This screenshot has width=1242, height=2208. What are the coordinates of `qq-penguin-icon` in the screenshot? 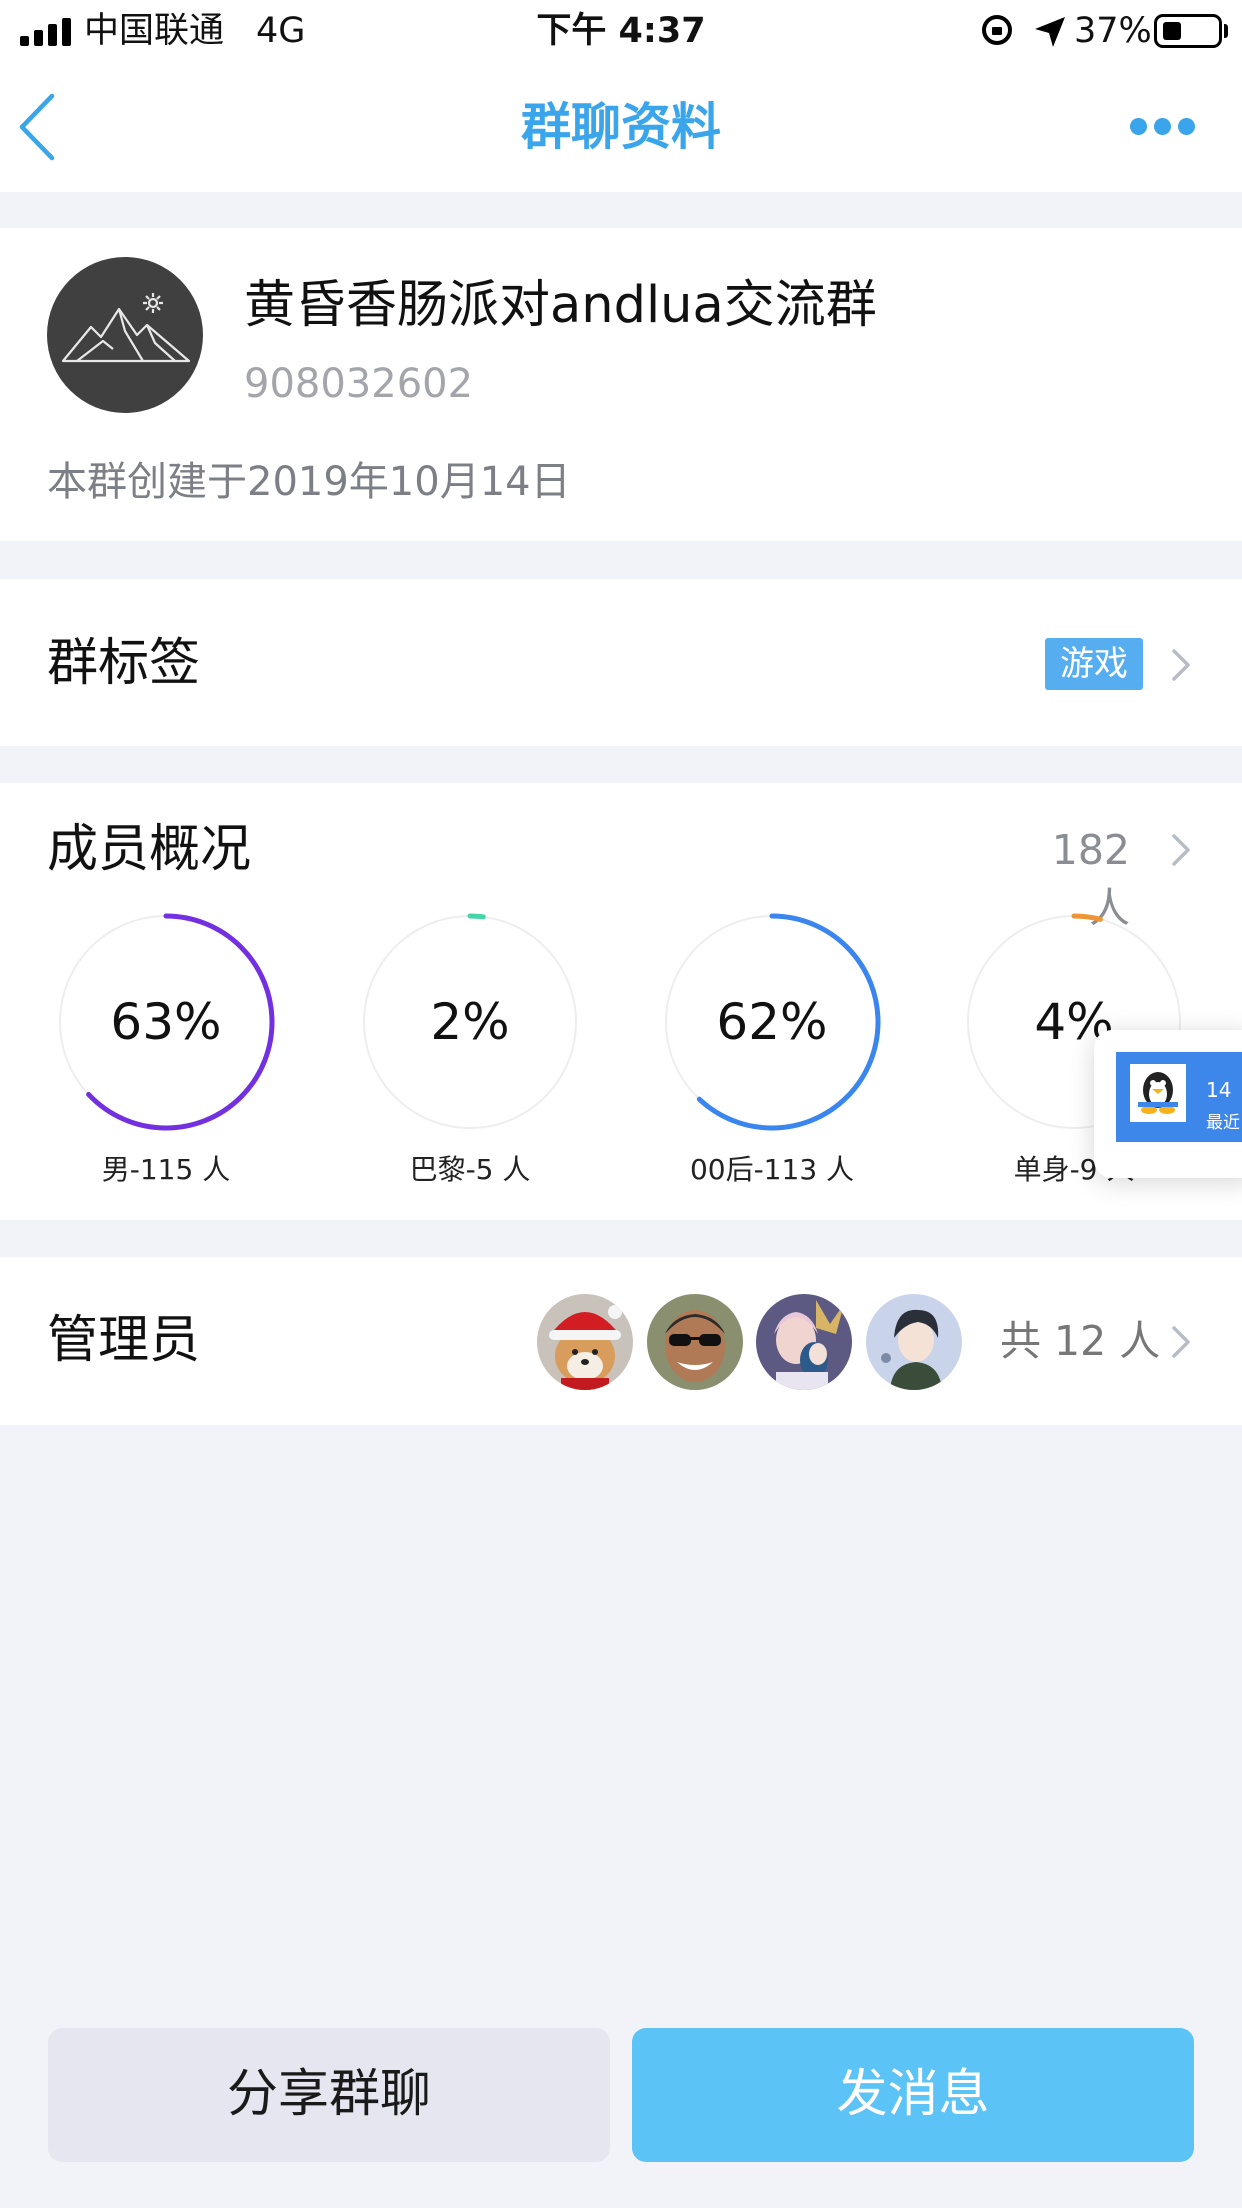 It's located at (1158, 1093).